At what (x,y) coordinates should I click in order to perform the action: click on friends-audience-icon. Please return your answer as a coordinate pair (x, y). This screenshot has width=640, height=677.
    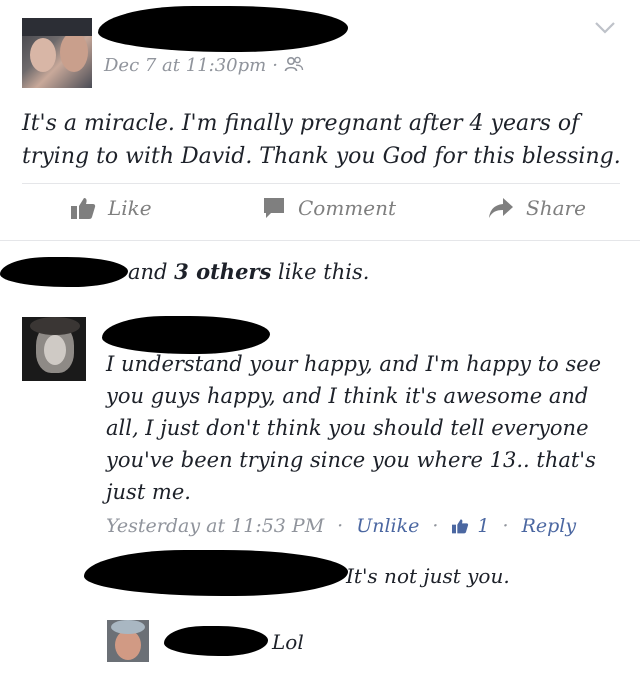
    Looking at the image, I should click on (294, 66).